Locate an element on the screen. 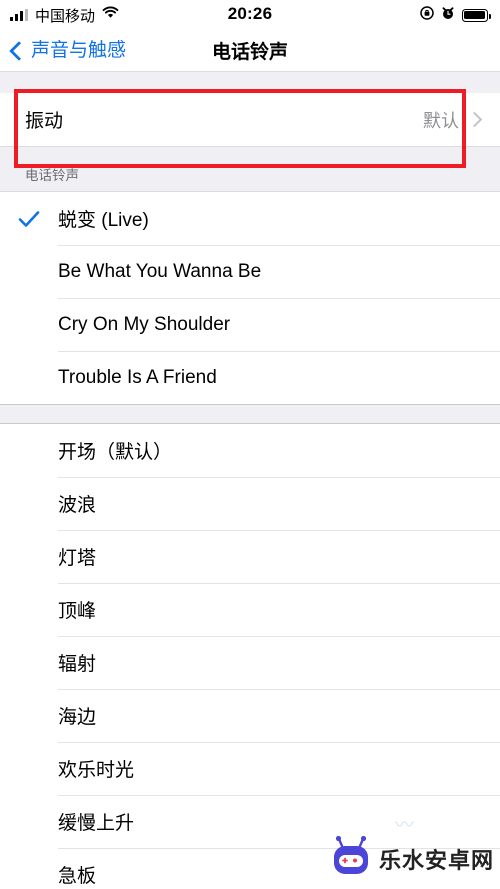  vibration-value: 默认 is located at coordinates (441, 120).